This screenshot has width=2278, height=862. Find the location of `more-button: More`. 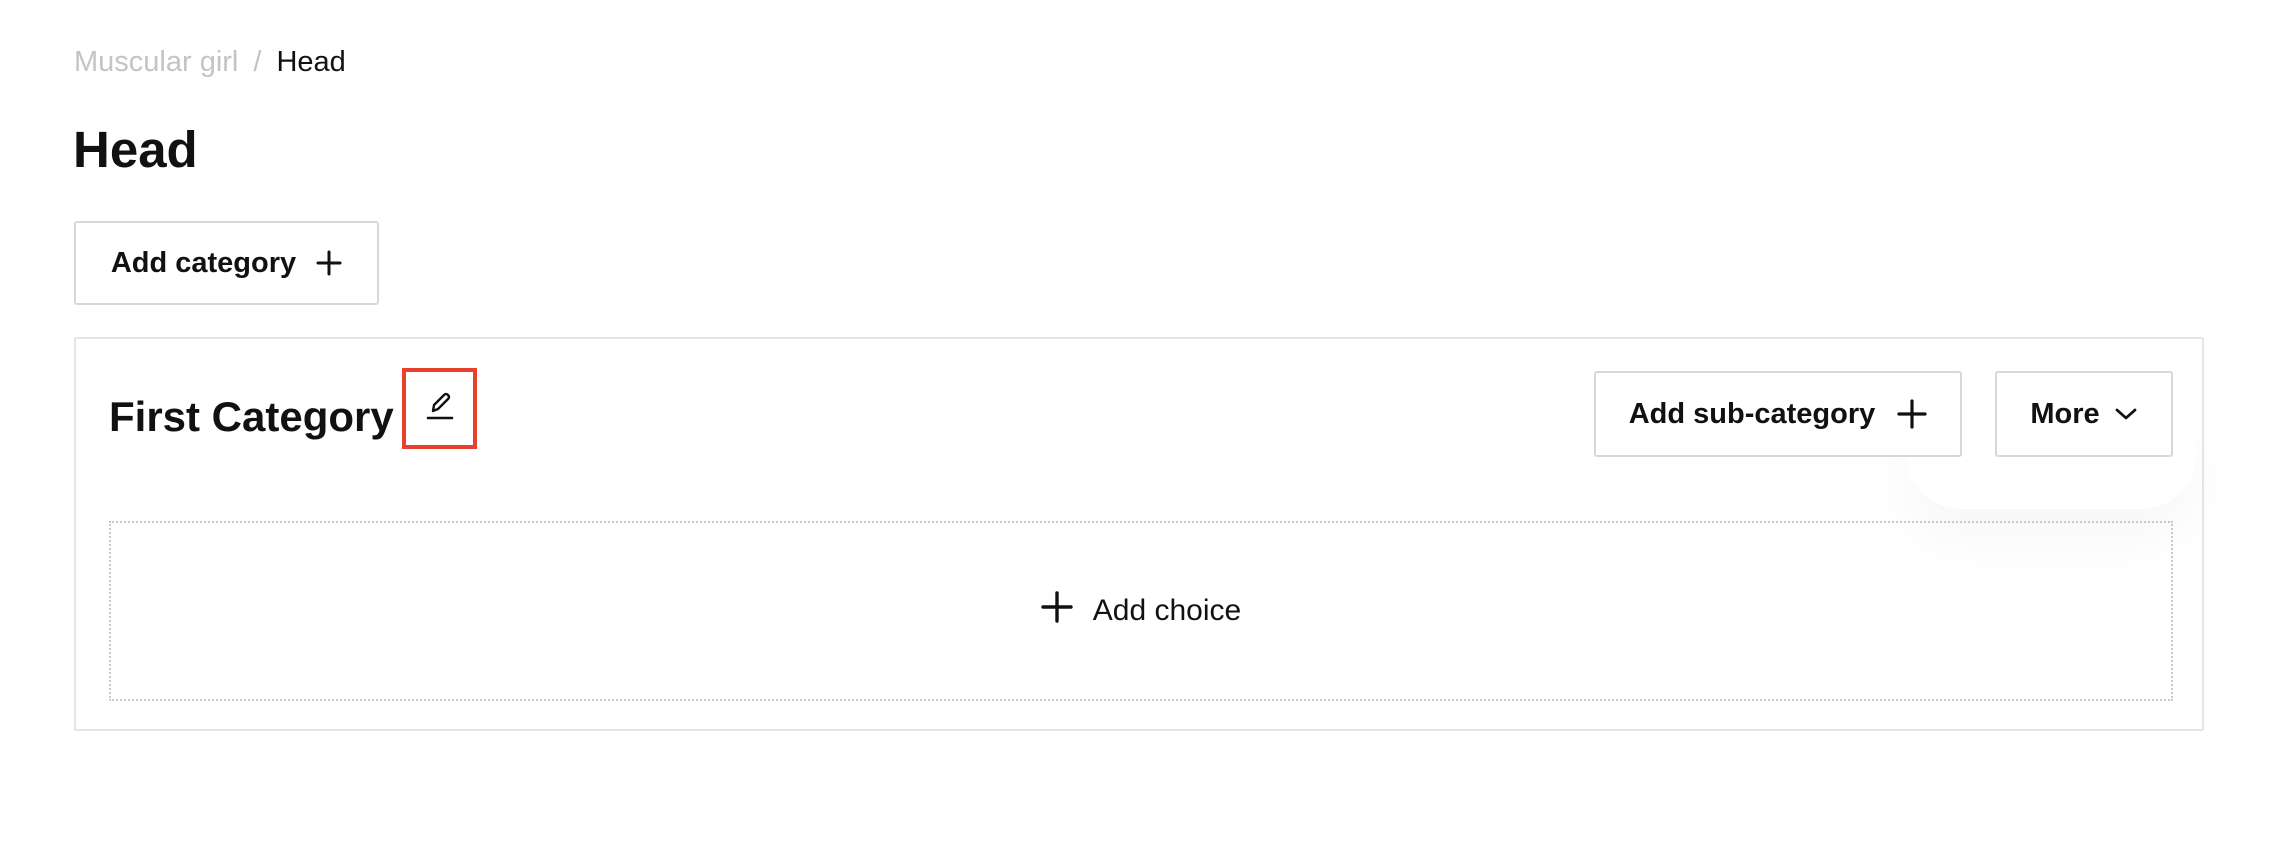

more-button: More is located at coordinates (2084, 414).